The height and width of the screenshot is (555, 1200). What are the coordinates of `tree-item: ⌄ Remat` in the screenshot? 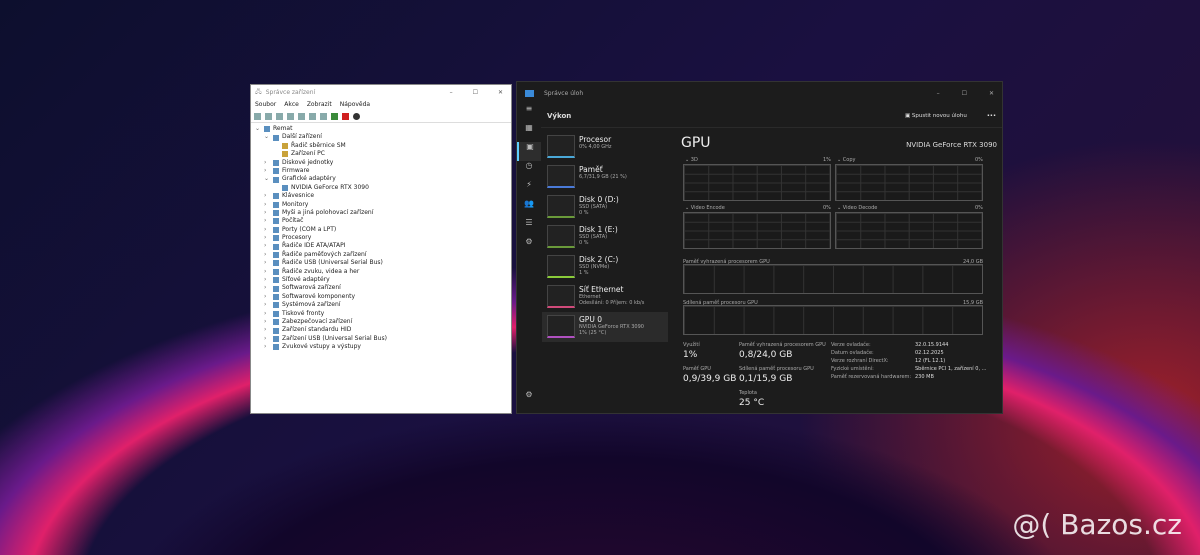 It's located at (381, 129).